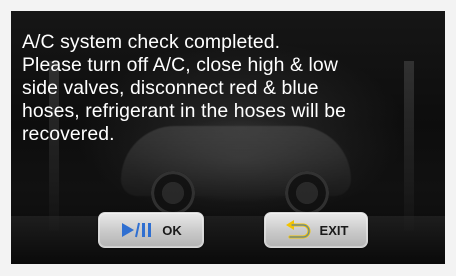 The height and width of the screenshot is (276, 456). Describe the element at coordinates (298, 230) in the screenshot. I see `back-arrow-icon` at that location.